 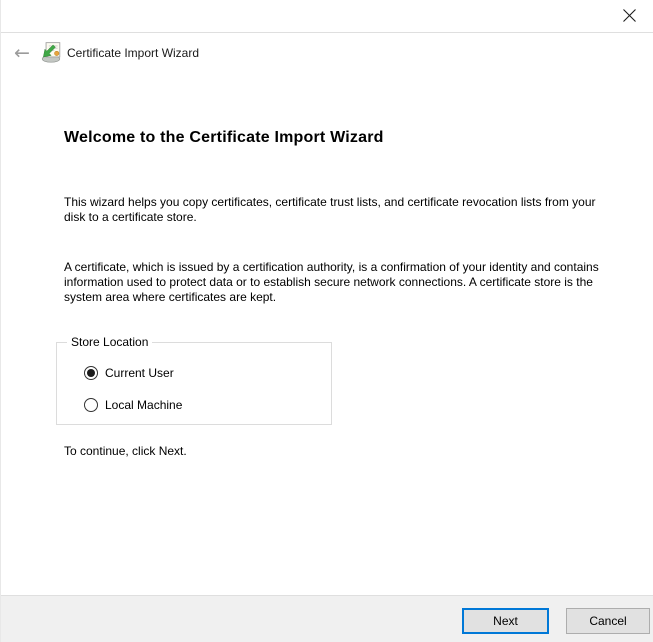 I want to click on store-location-label: Store Location, so click(x=110, y=342).